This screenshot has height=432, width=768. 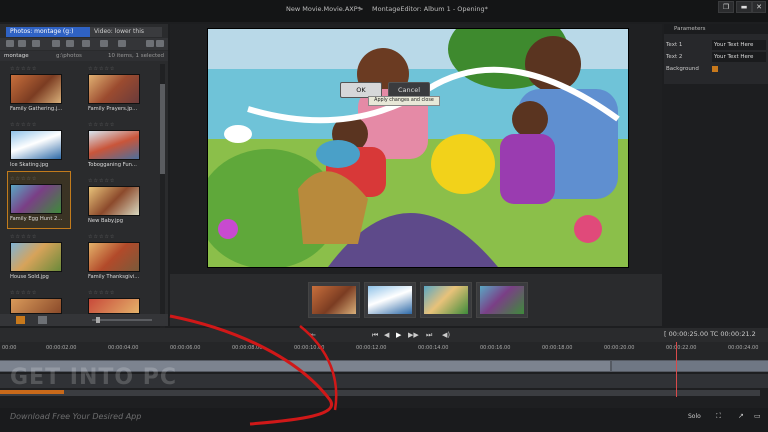 I want to click on tick-label: 00:00:22.00, so click(x=681, y=348).